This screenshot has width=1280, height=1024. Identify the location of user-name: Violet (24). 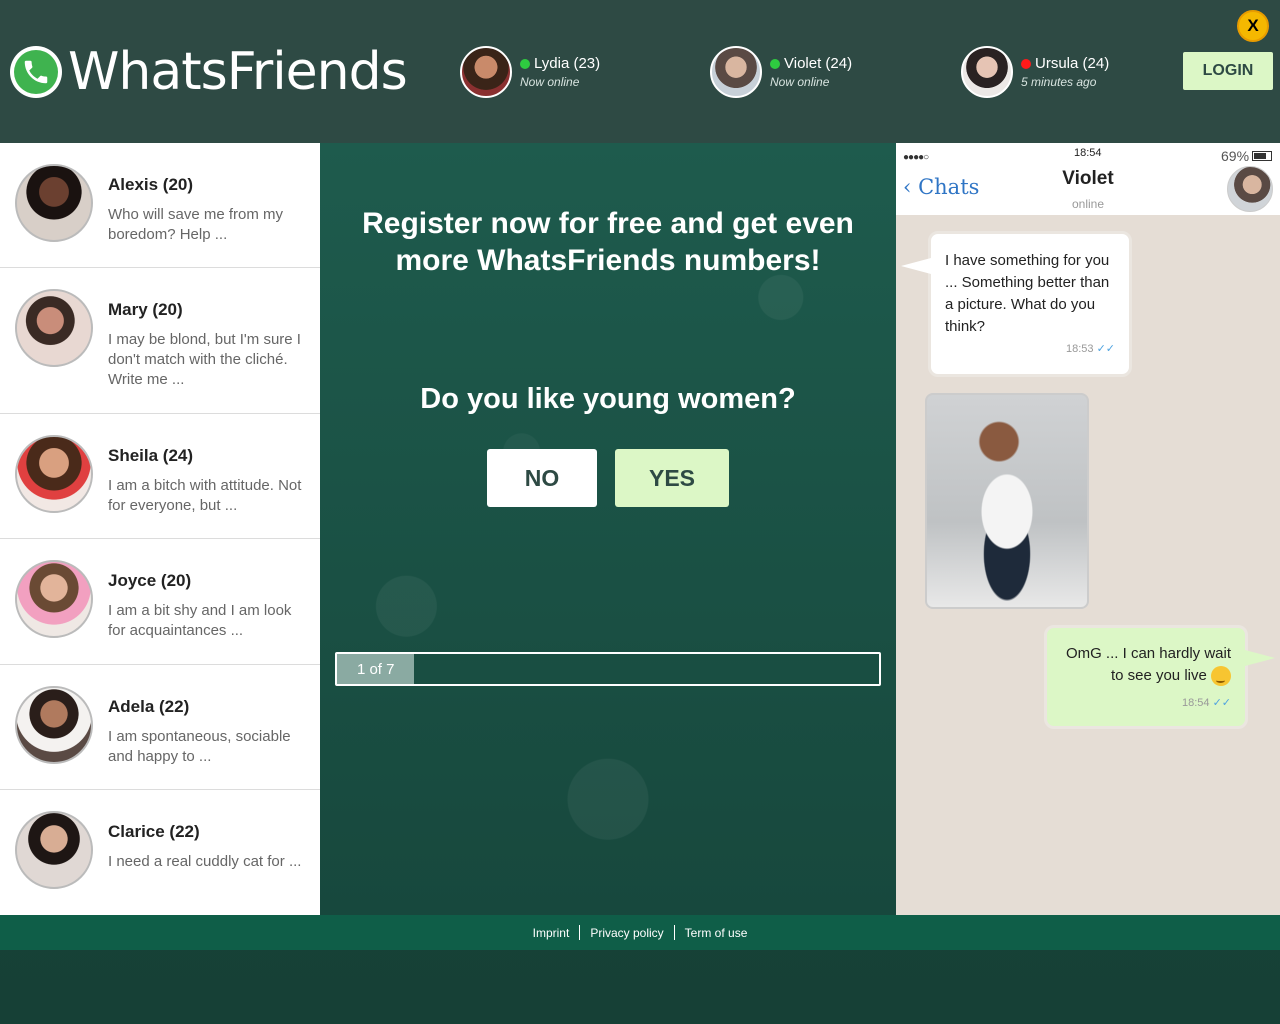
(818, 63).